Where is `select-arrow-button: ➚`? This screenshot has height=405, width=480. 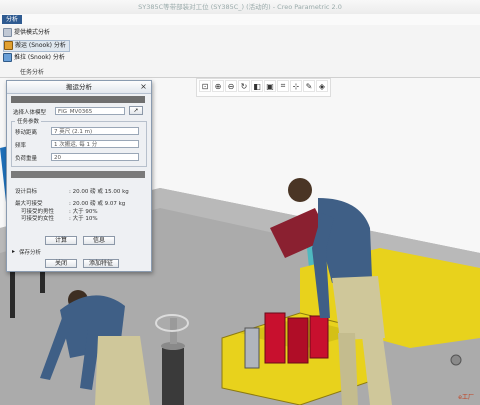 select-arrow-button: ➚ is located at coordinates (136, 110).